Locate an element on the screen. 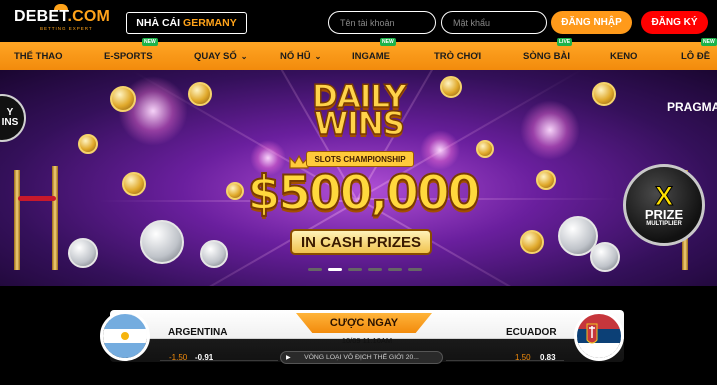 The width and height of the screenshot is (717, 385). nav-item-label: INGAME is located at coordinates (371, 56).